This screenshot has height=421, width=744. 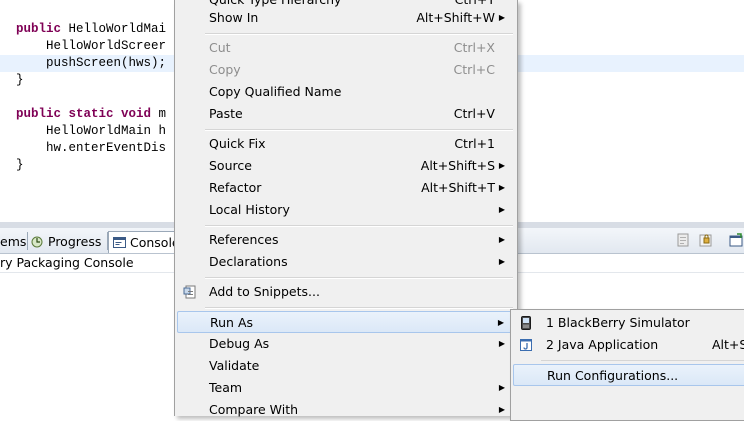 I want to click on code-text: hw.enterEventDis, so click(x=91, y=148).